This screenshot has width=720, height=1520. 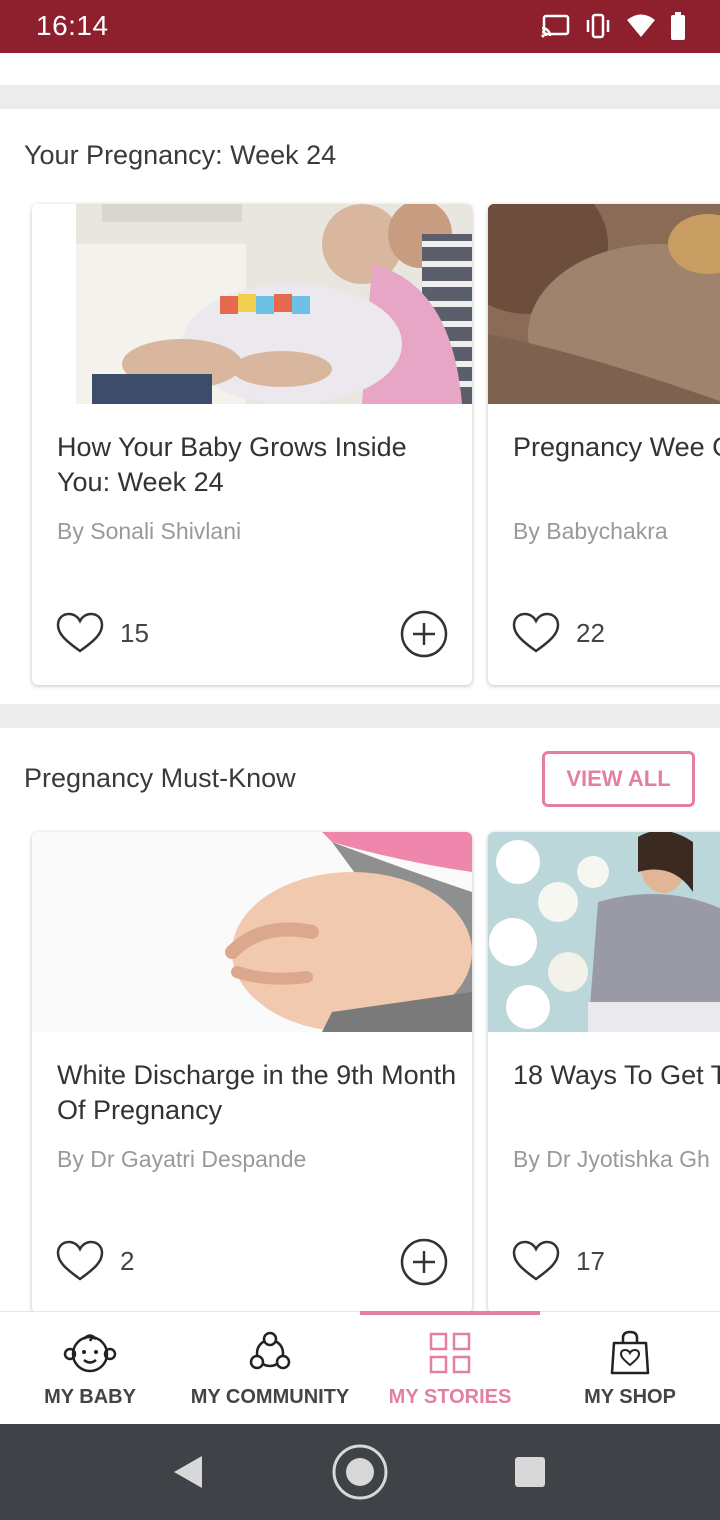 I want to click on nav-label: MY COMMUNITY, so click(x=270, y=1397).